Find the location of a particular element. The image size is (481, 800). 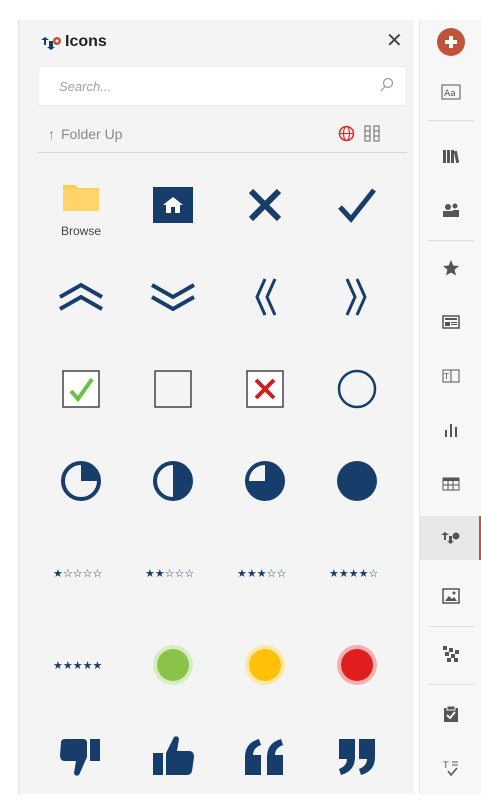

text-style-button: Aa is located at coordinates (450, 92).